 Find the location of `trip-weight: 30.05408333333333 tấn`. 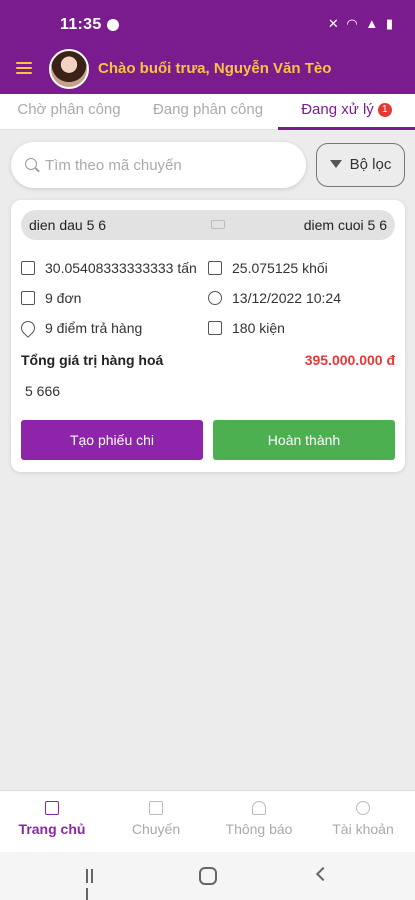

trip-weight: 30.05408333333333 tấn is located at coordinates (109, 268).